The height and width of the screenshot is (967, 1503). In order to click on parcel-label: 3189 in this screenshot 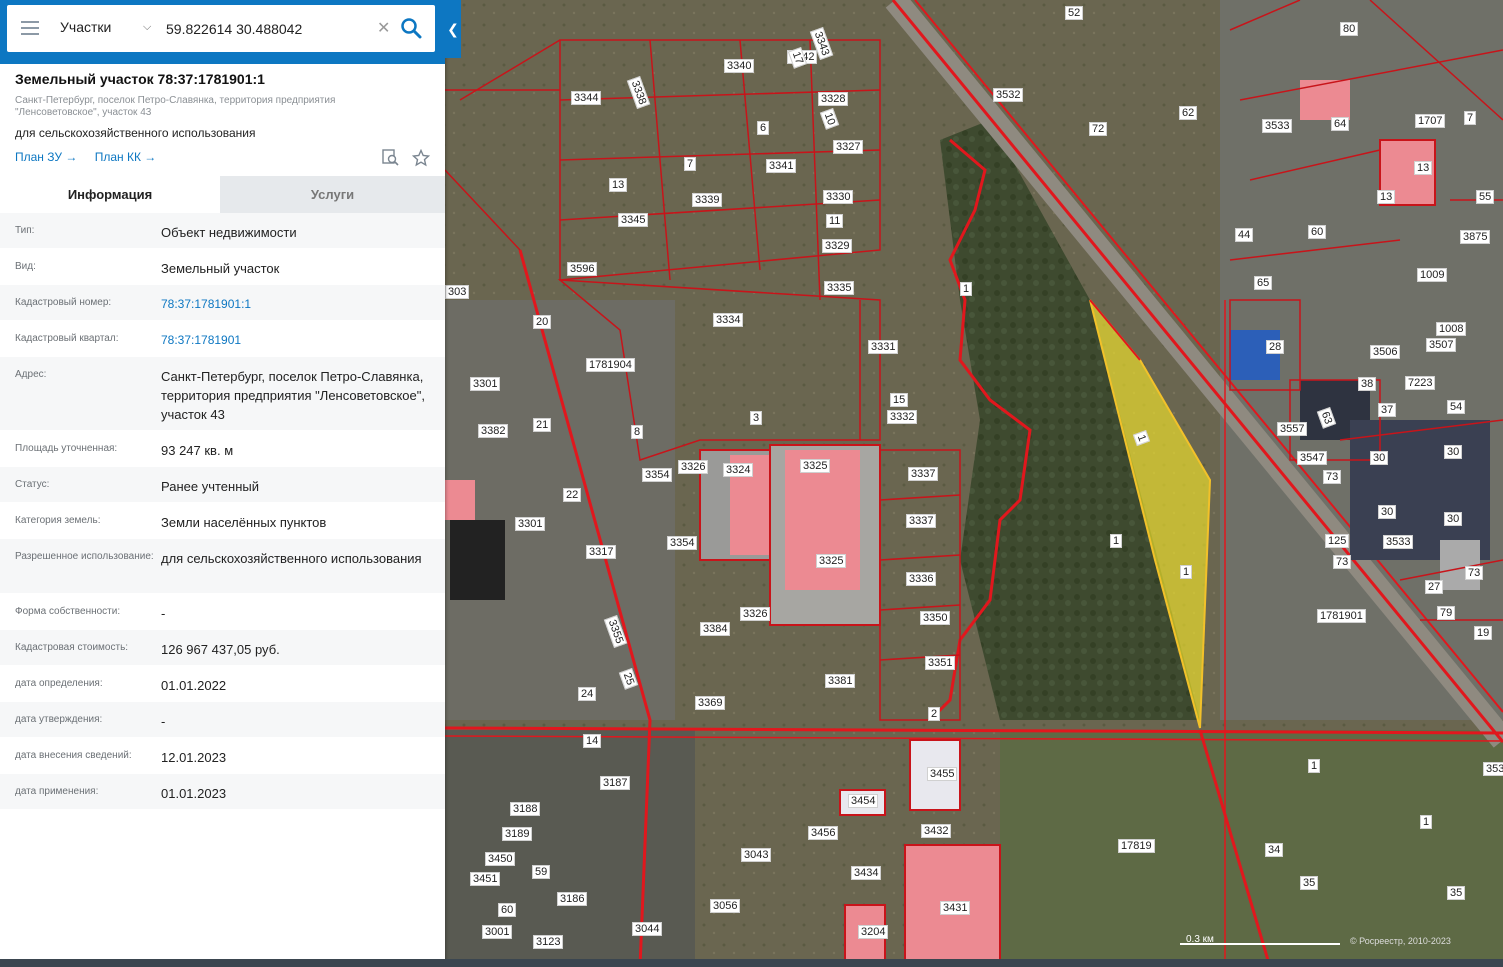, I will do `click(517, 834)`.